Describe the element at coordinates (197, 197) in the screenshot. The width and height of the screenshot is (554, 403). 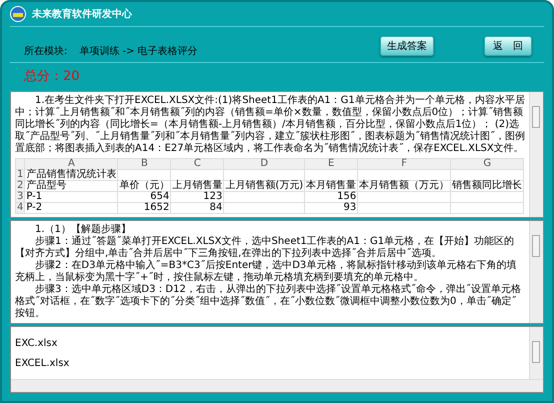
I see `table-cell: 123` at that location.